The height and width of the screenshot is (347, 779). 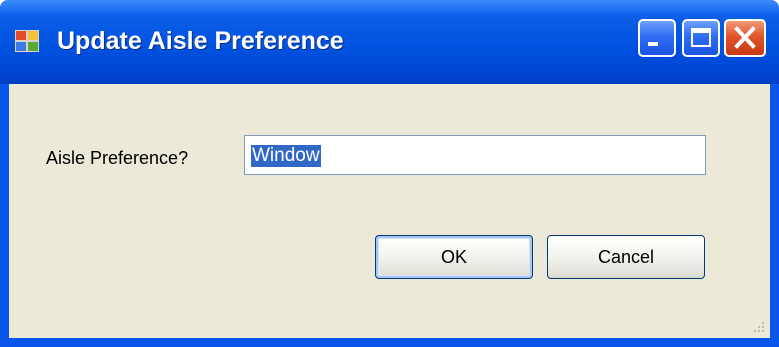 I want to click on resize-grip-icon, so click(x=759, y=327).